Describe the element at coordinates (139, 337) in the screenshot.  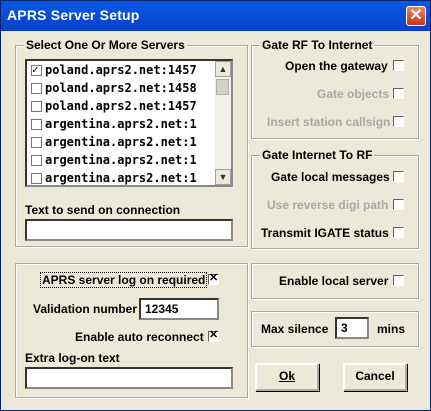
I see `auto-reconnect-label: Enable auto reconnect` at that location.